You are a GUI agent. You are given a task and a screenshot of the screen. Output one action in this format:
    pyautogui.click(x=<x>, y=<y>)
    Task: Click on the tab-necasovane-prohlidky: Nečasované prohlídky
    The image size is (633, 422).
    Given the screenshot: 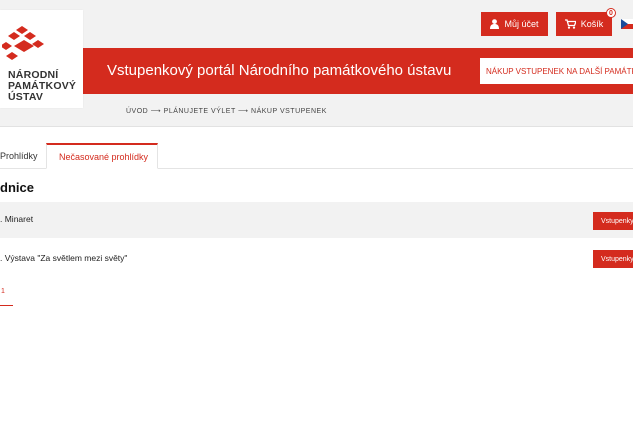 What is the action you would take?
    pyautogui.click(x=102, y=156)
    